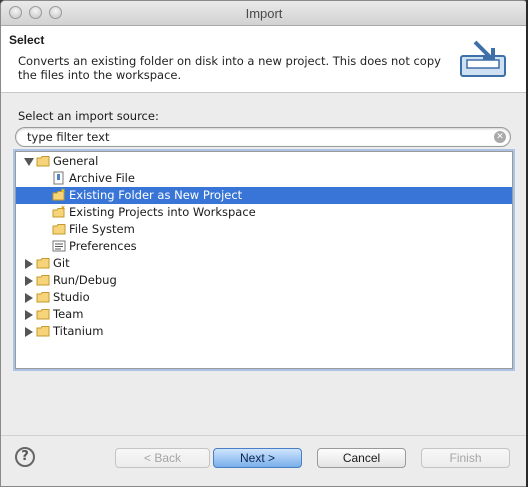 Image resolution: width=528 pixels, height=487 pixels. Describe the element at coordinates (264, 297) in the screenshot. I see `tree-item-studio: Studio` at that location.